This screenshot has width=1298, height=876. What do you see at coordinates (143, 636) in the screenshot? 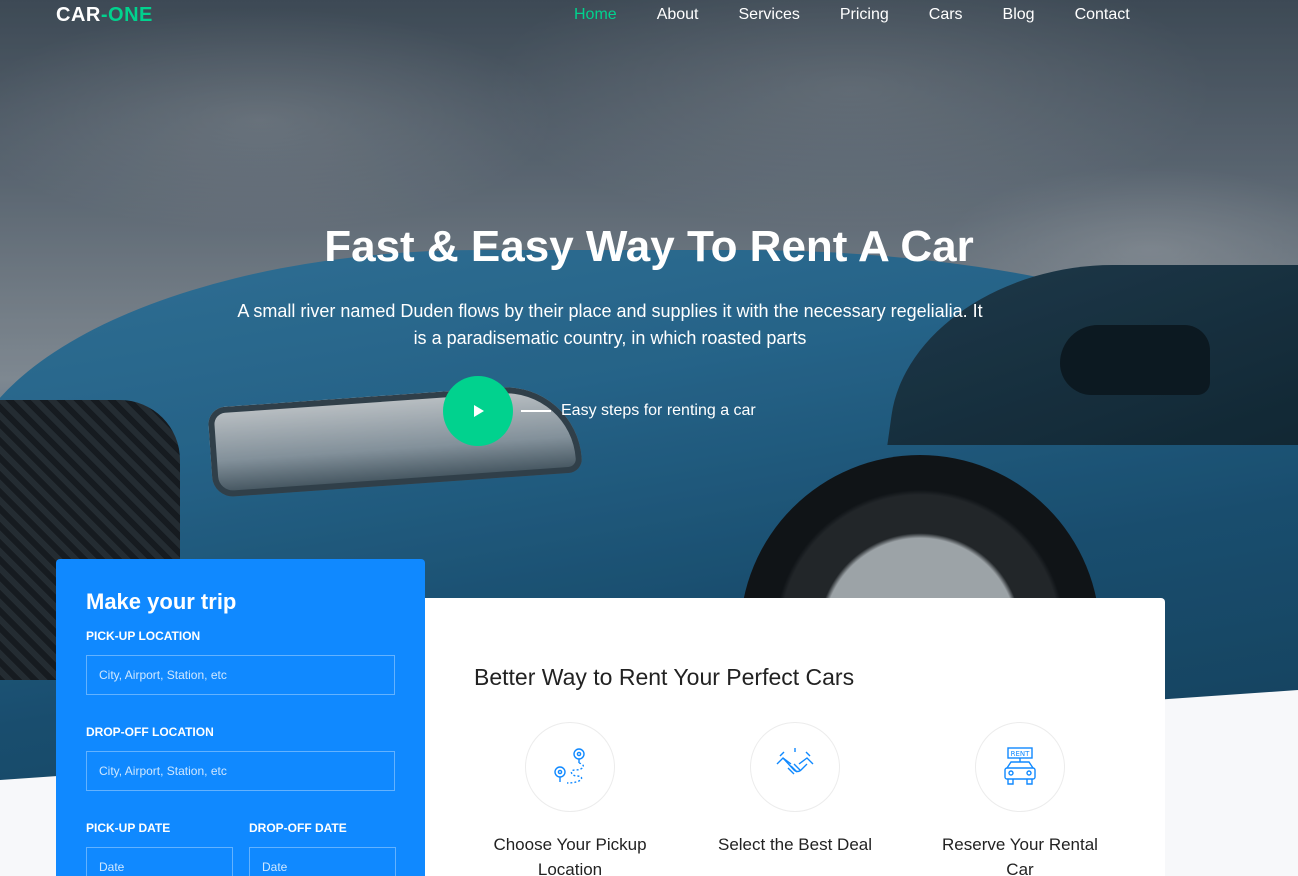
I see `pickup-location-label: PICK-UP LOCATION` at bounding box center [143, 636].